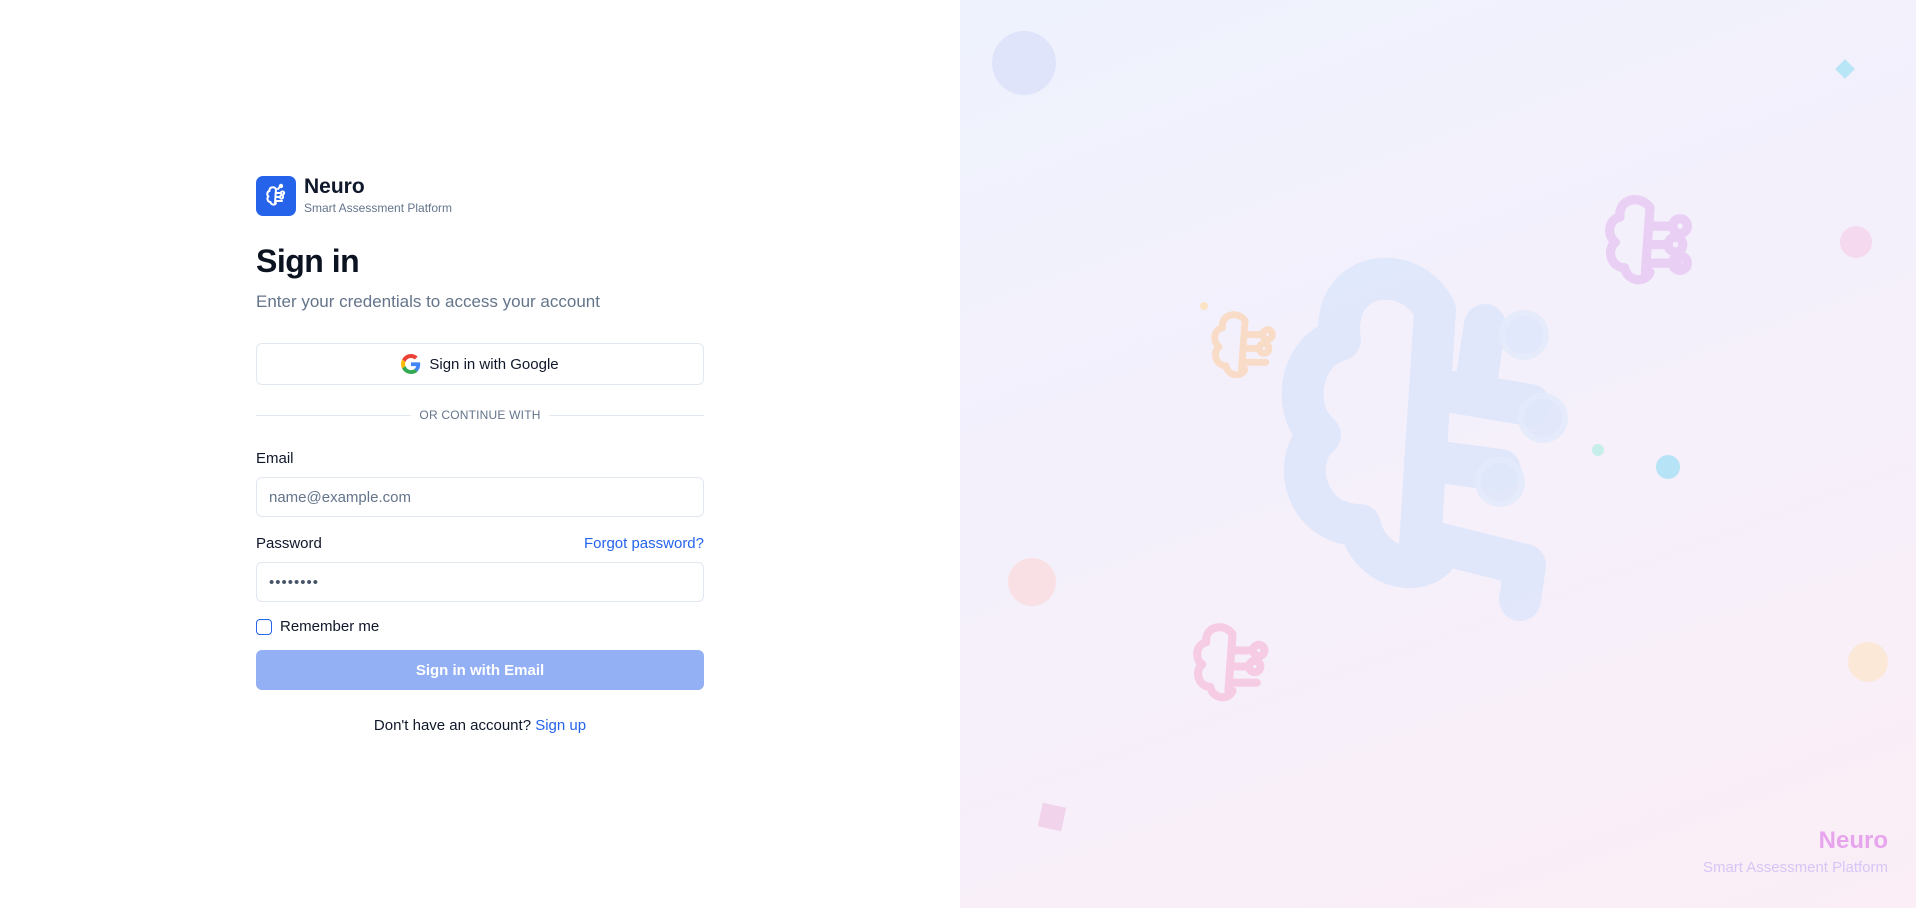  Describe the element at coordinates (276, 196) in the screenshot. I see `brain-logo-icon` at that location.